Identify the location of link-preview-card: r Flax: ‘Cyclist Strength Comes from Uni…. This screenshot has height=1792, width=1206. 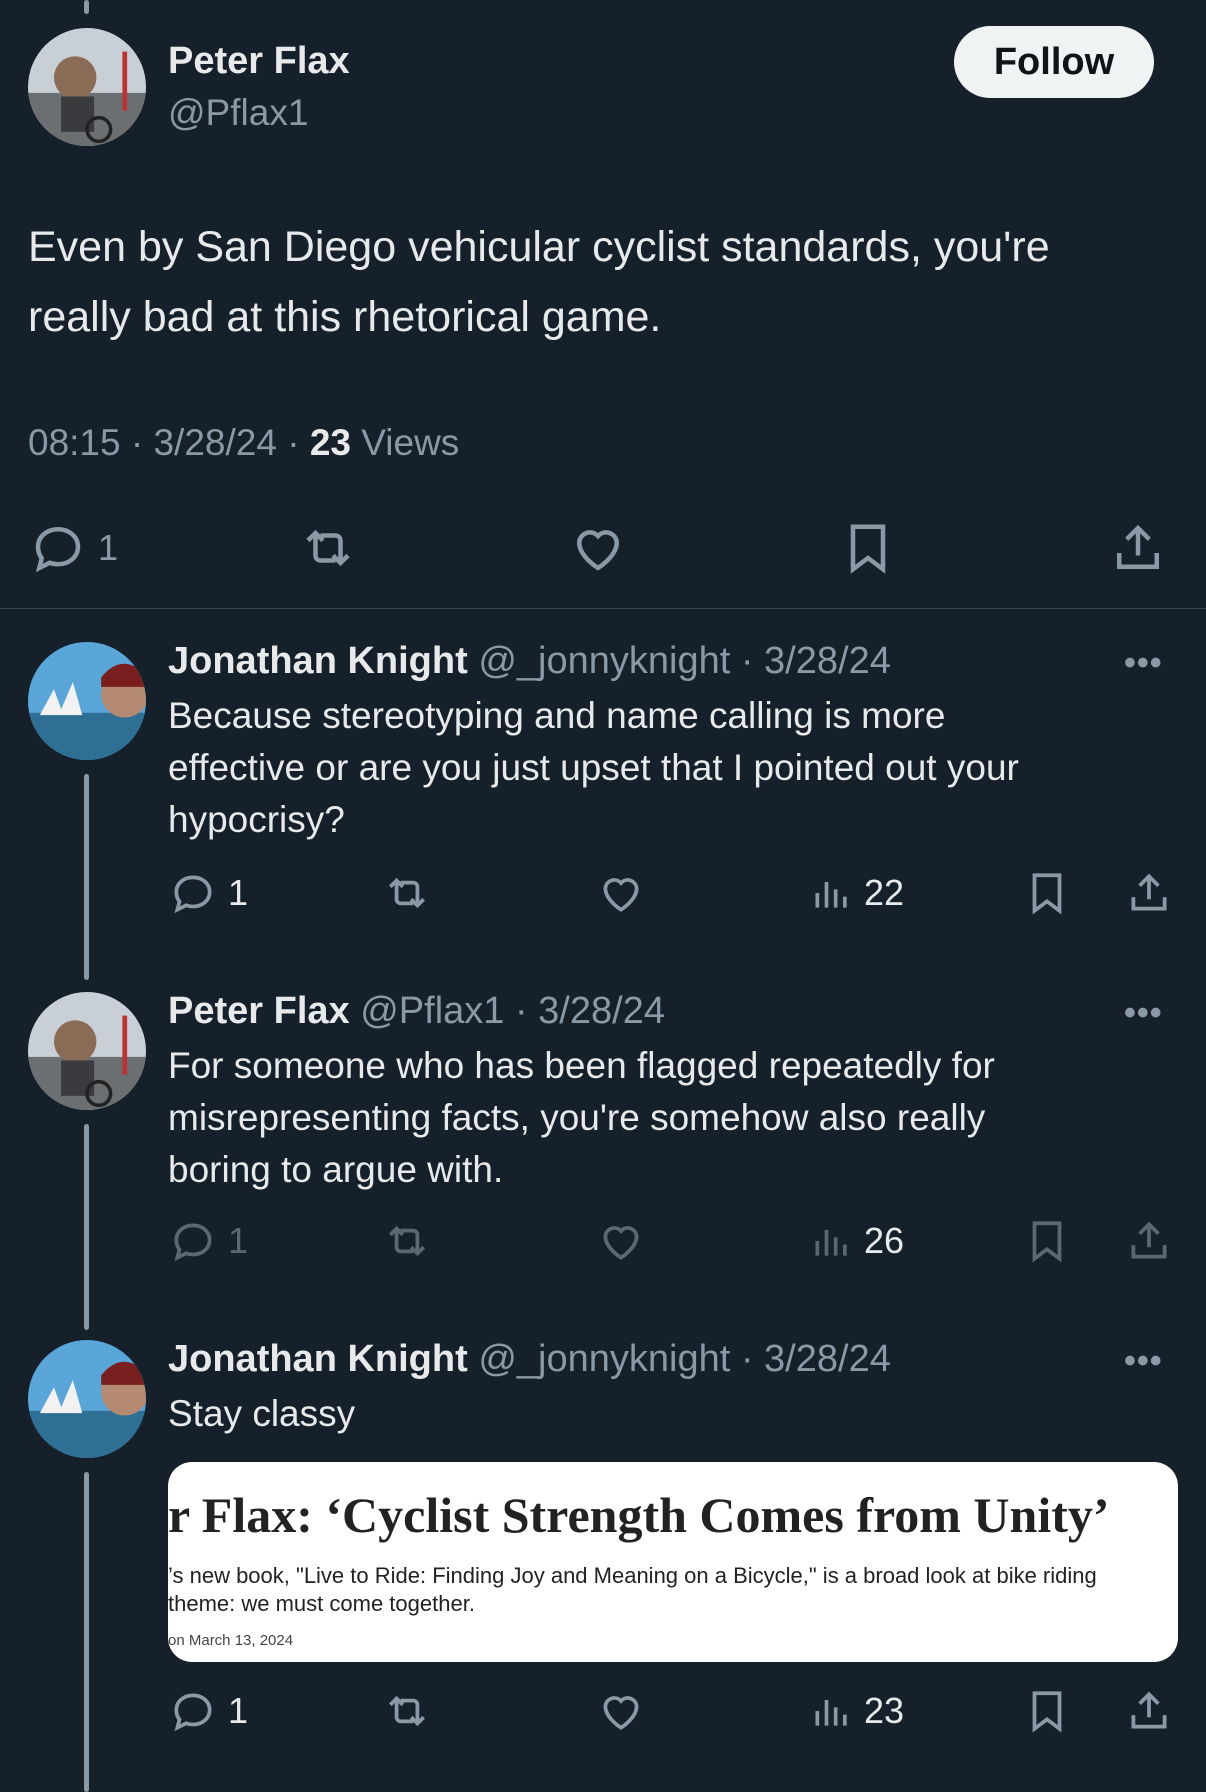
(673, 1562).